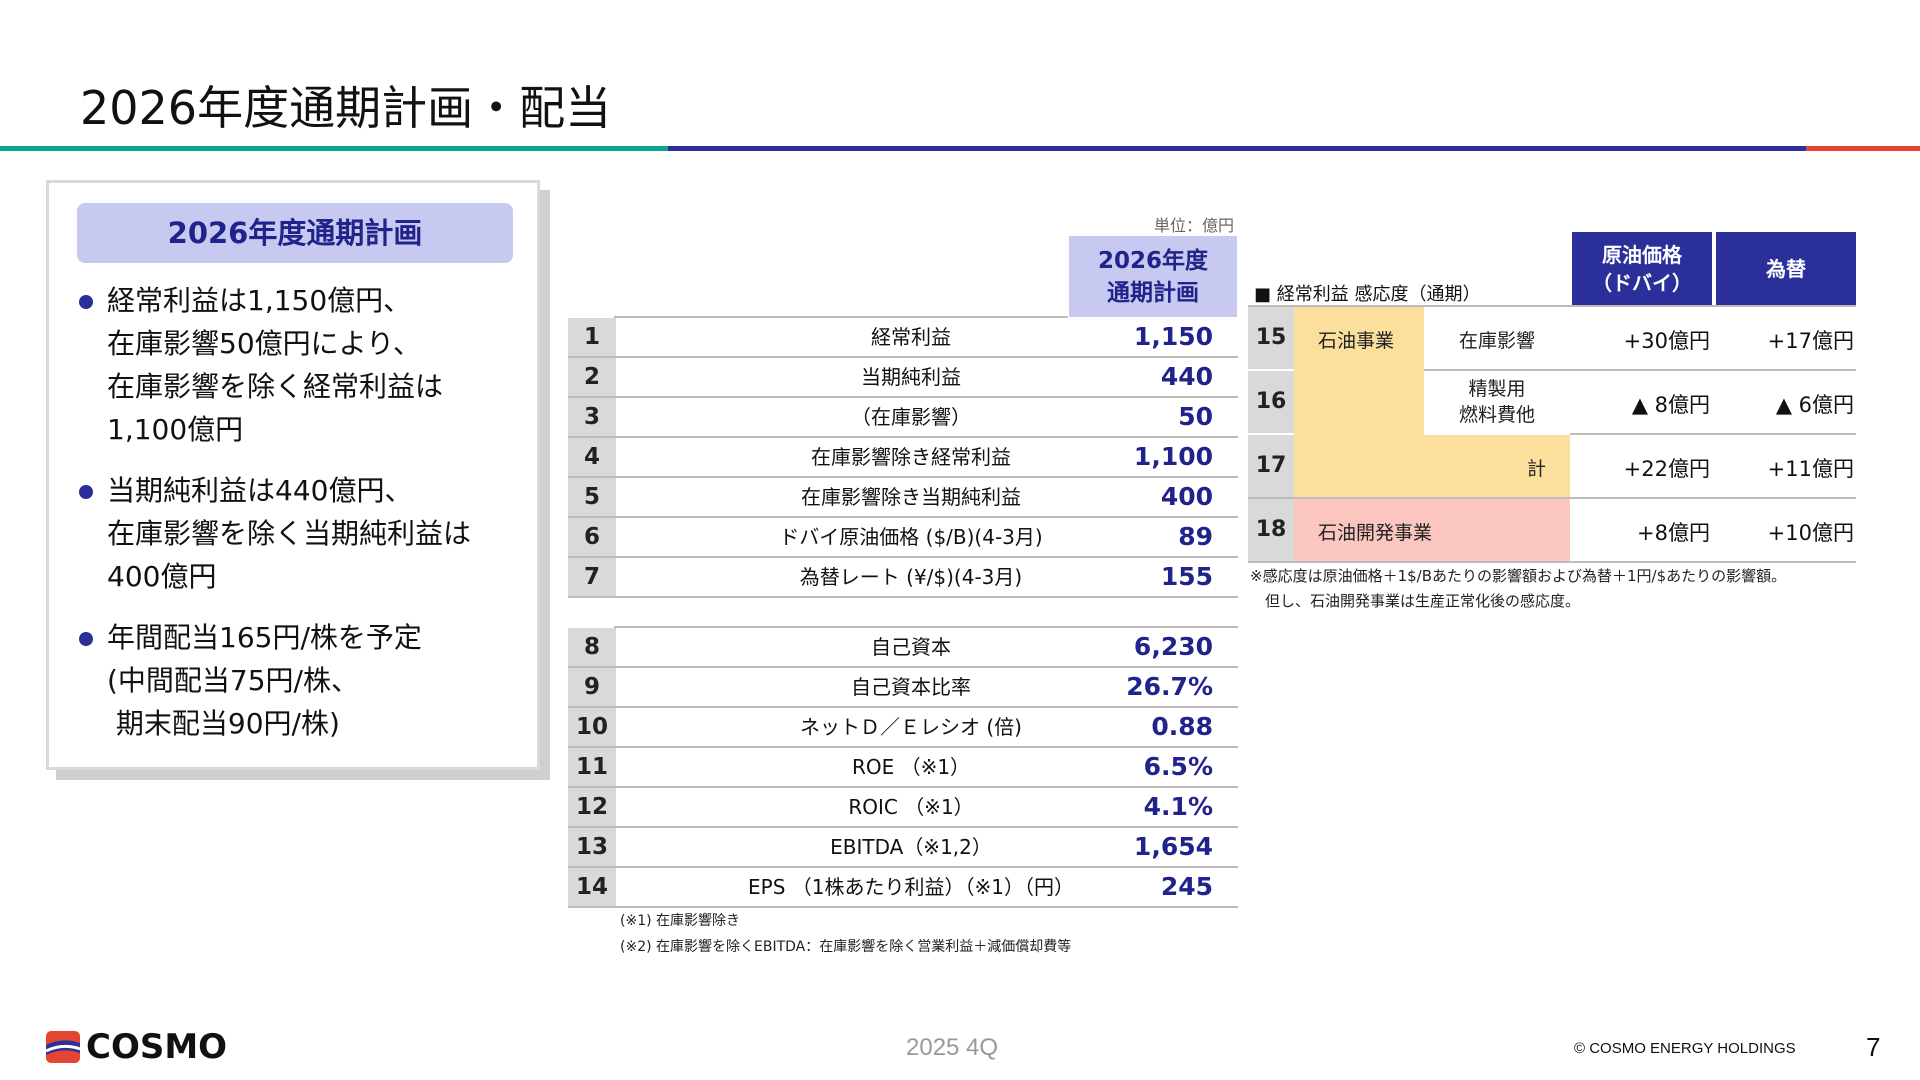  What do you see at coordinates (1178, 766) in the screenshot?
I see `row-value: 6.5%` at bounding box center [1178, 766].